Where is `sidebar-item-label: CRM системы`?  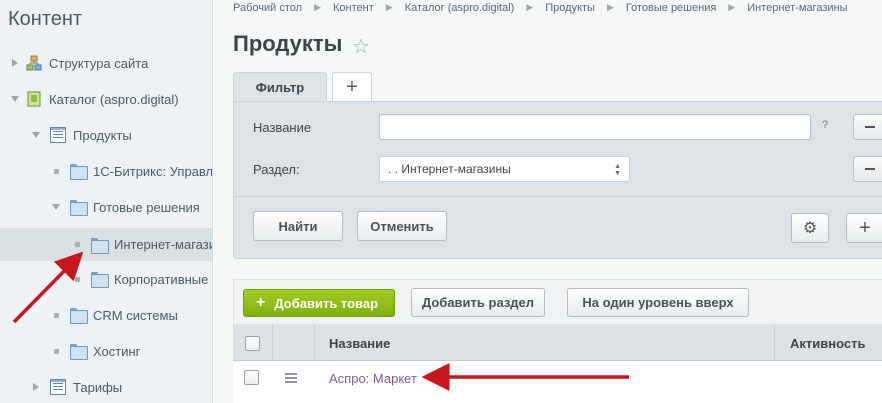
sidebar-item-label: CRM системы is located at coordinates (135, 315).